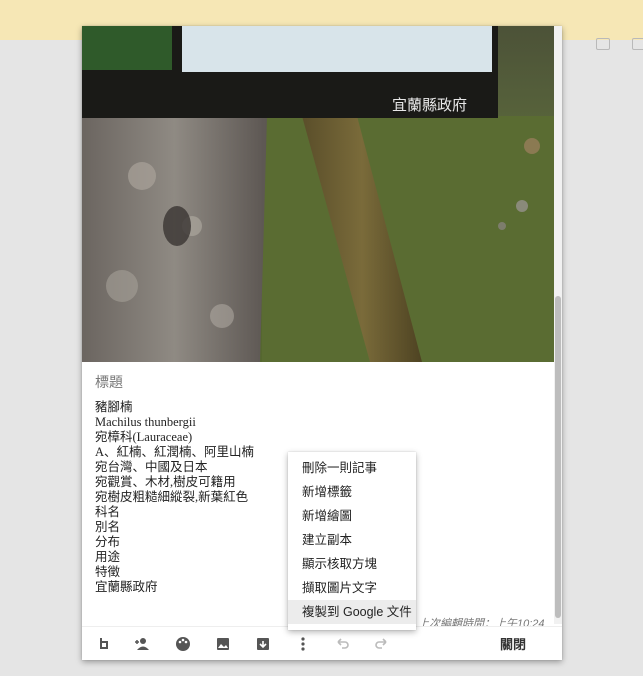 This screenshot has height=676, width=643. What do you see at coordinates (223, 644) in the screenshot?
I see `add-image-icon` at bounding box center [223, 644].